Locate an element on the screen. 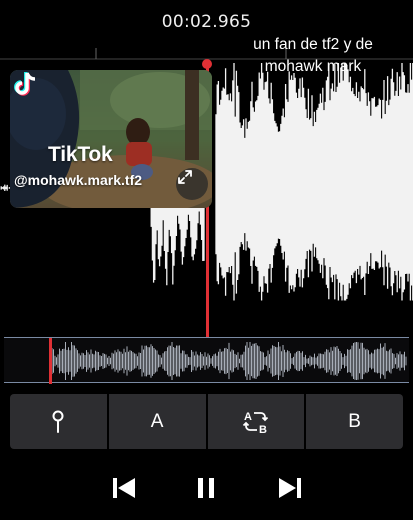  set-a-label: A is located at coordinates (157, 421).